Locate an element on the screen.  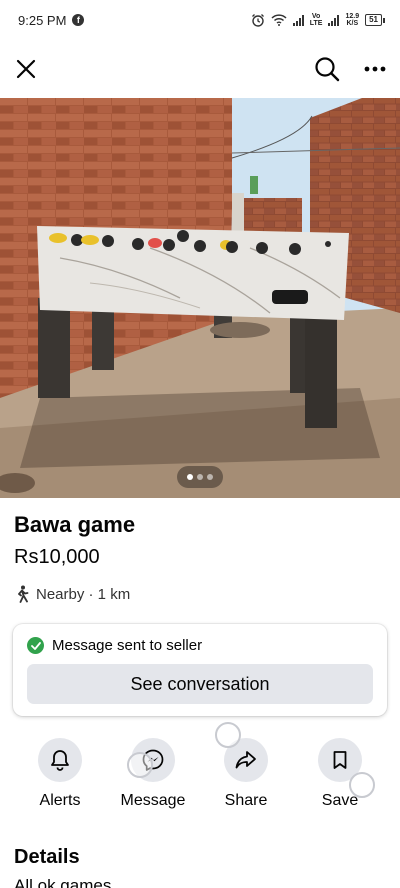
walking-icon is located at coordinates (23, 594).